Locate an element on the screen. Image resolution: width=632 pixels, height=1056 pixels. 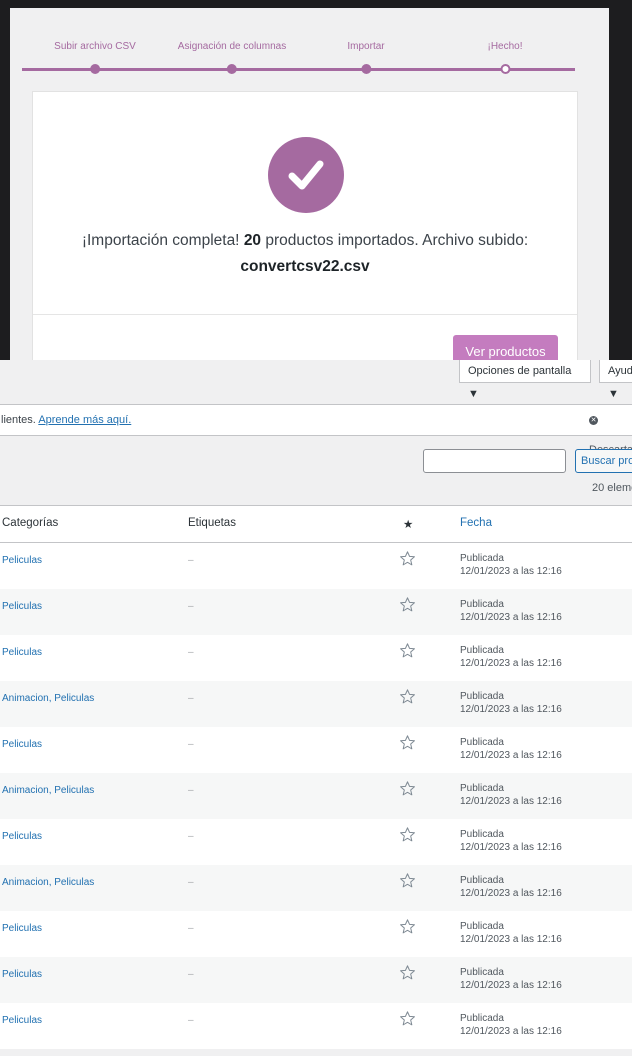
step-import: Importar is located at coordinates (366, 57).